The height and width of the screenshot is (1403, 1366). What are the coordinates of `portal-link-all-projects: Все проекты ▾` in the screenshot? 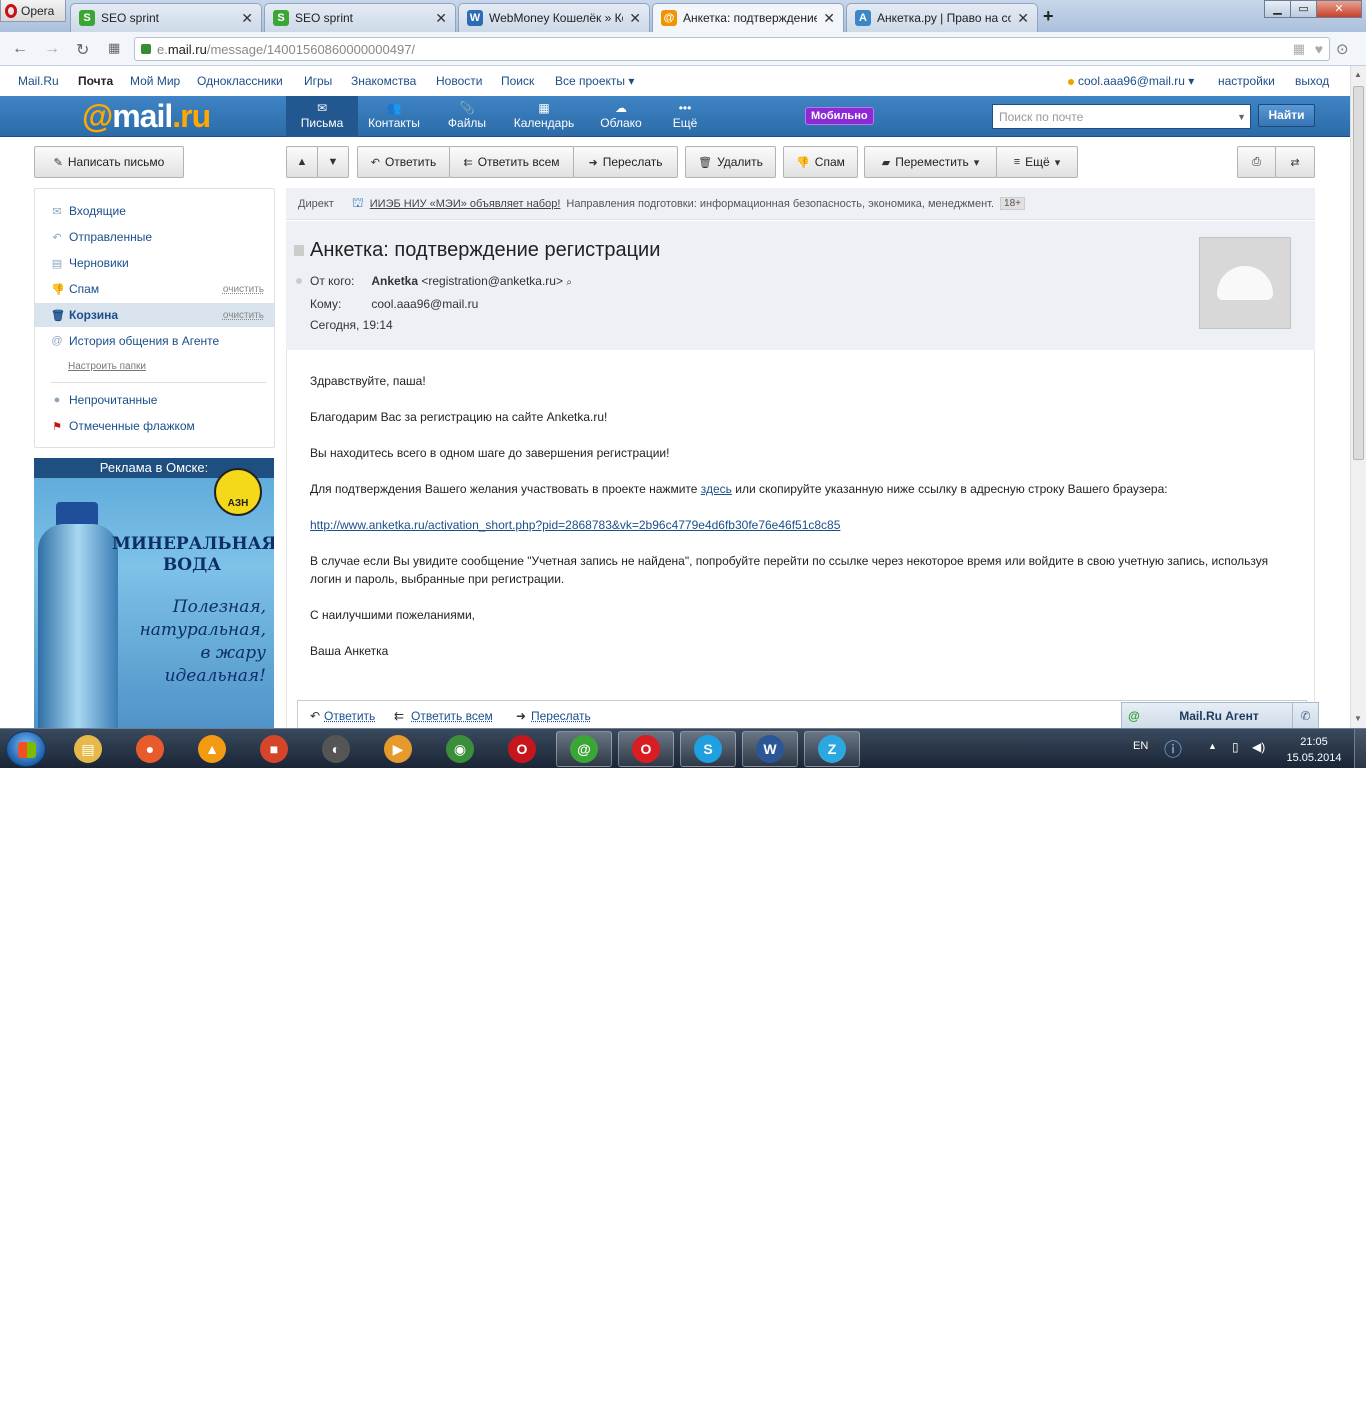 It's located at (594, 81).